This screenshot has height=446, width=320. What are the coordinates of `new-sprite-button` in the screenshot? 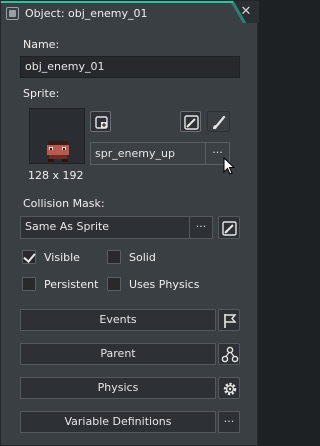 It's located at (100, 121).